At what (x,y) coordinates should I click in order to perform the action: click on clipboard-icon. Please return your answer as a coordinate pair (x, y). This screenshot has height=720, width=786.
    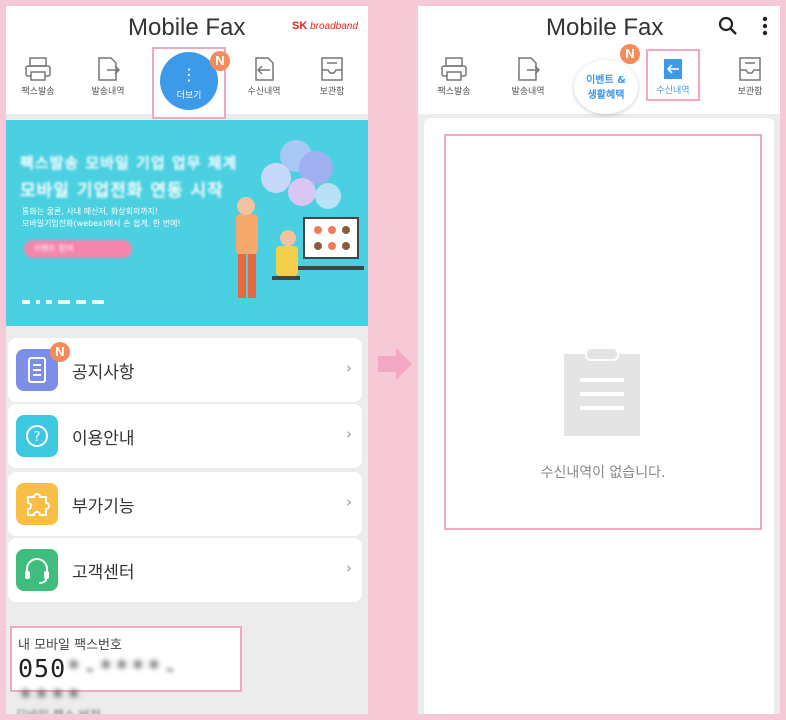
    Looking at the image, I should click on (602, 392).